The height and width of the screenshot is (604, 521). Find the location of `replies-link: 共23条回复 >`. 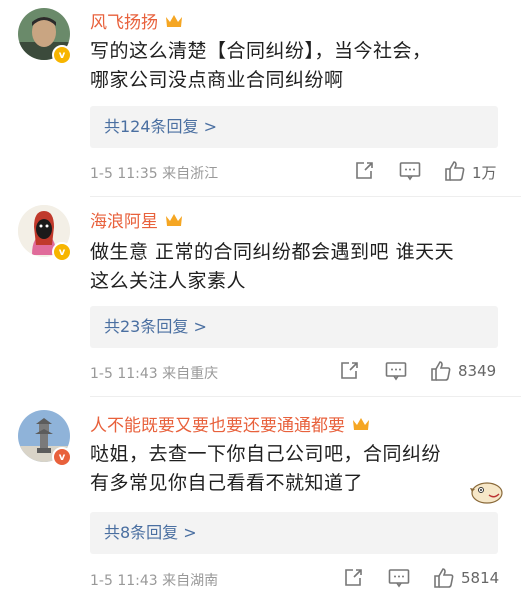

replies-link: 共23条回复 > is located at coordinates (294, 327).